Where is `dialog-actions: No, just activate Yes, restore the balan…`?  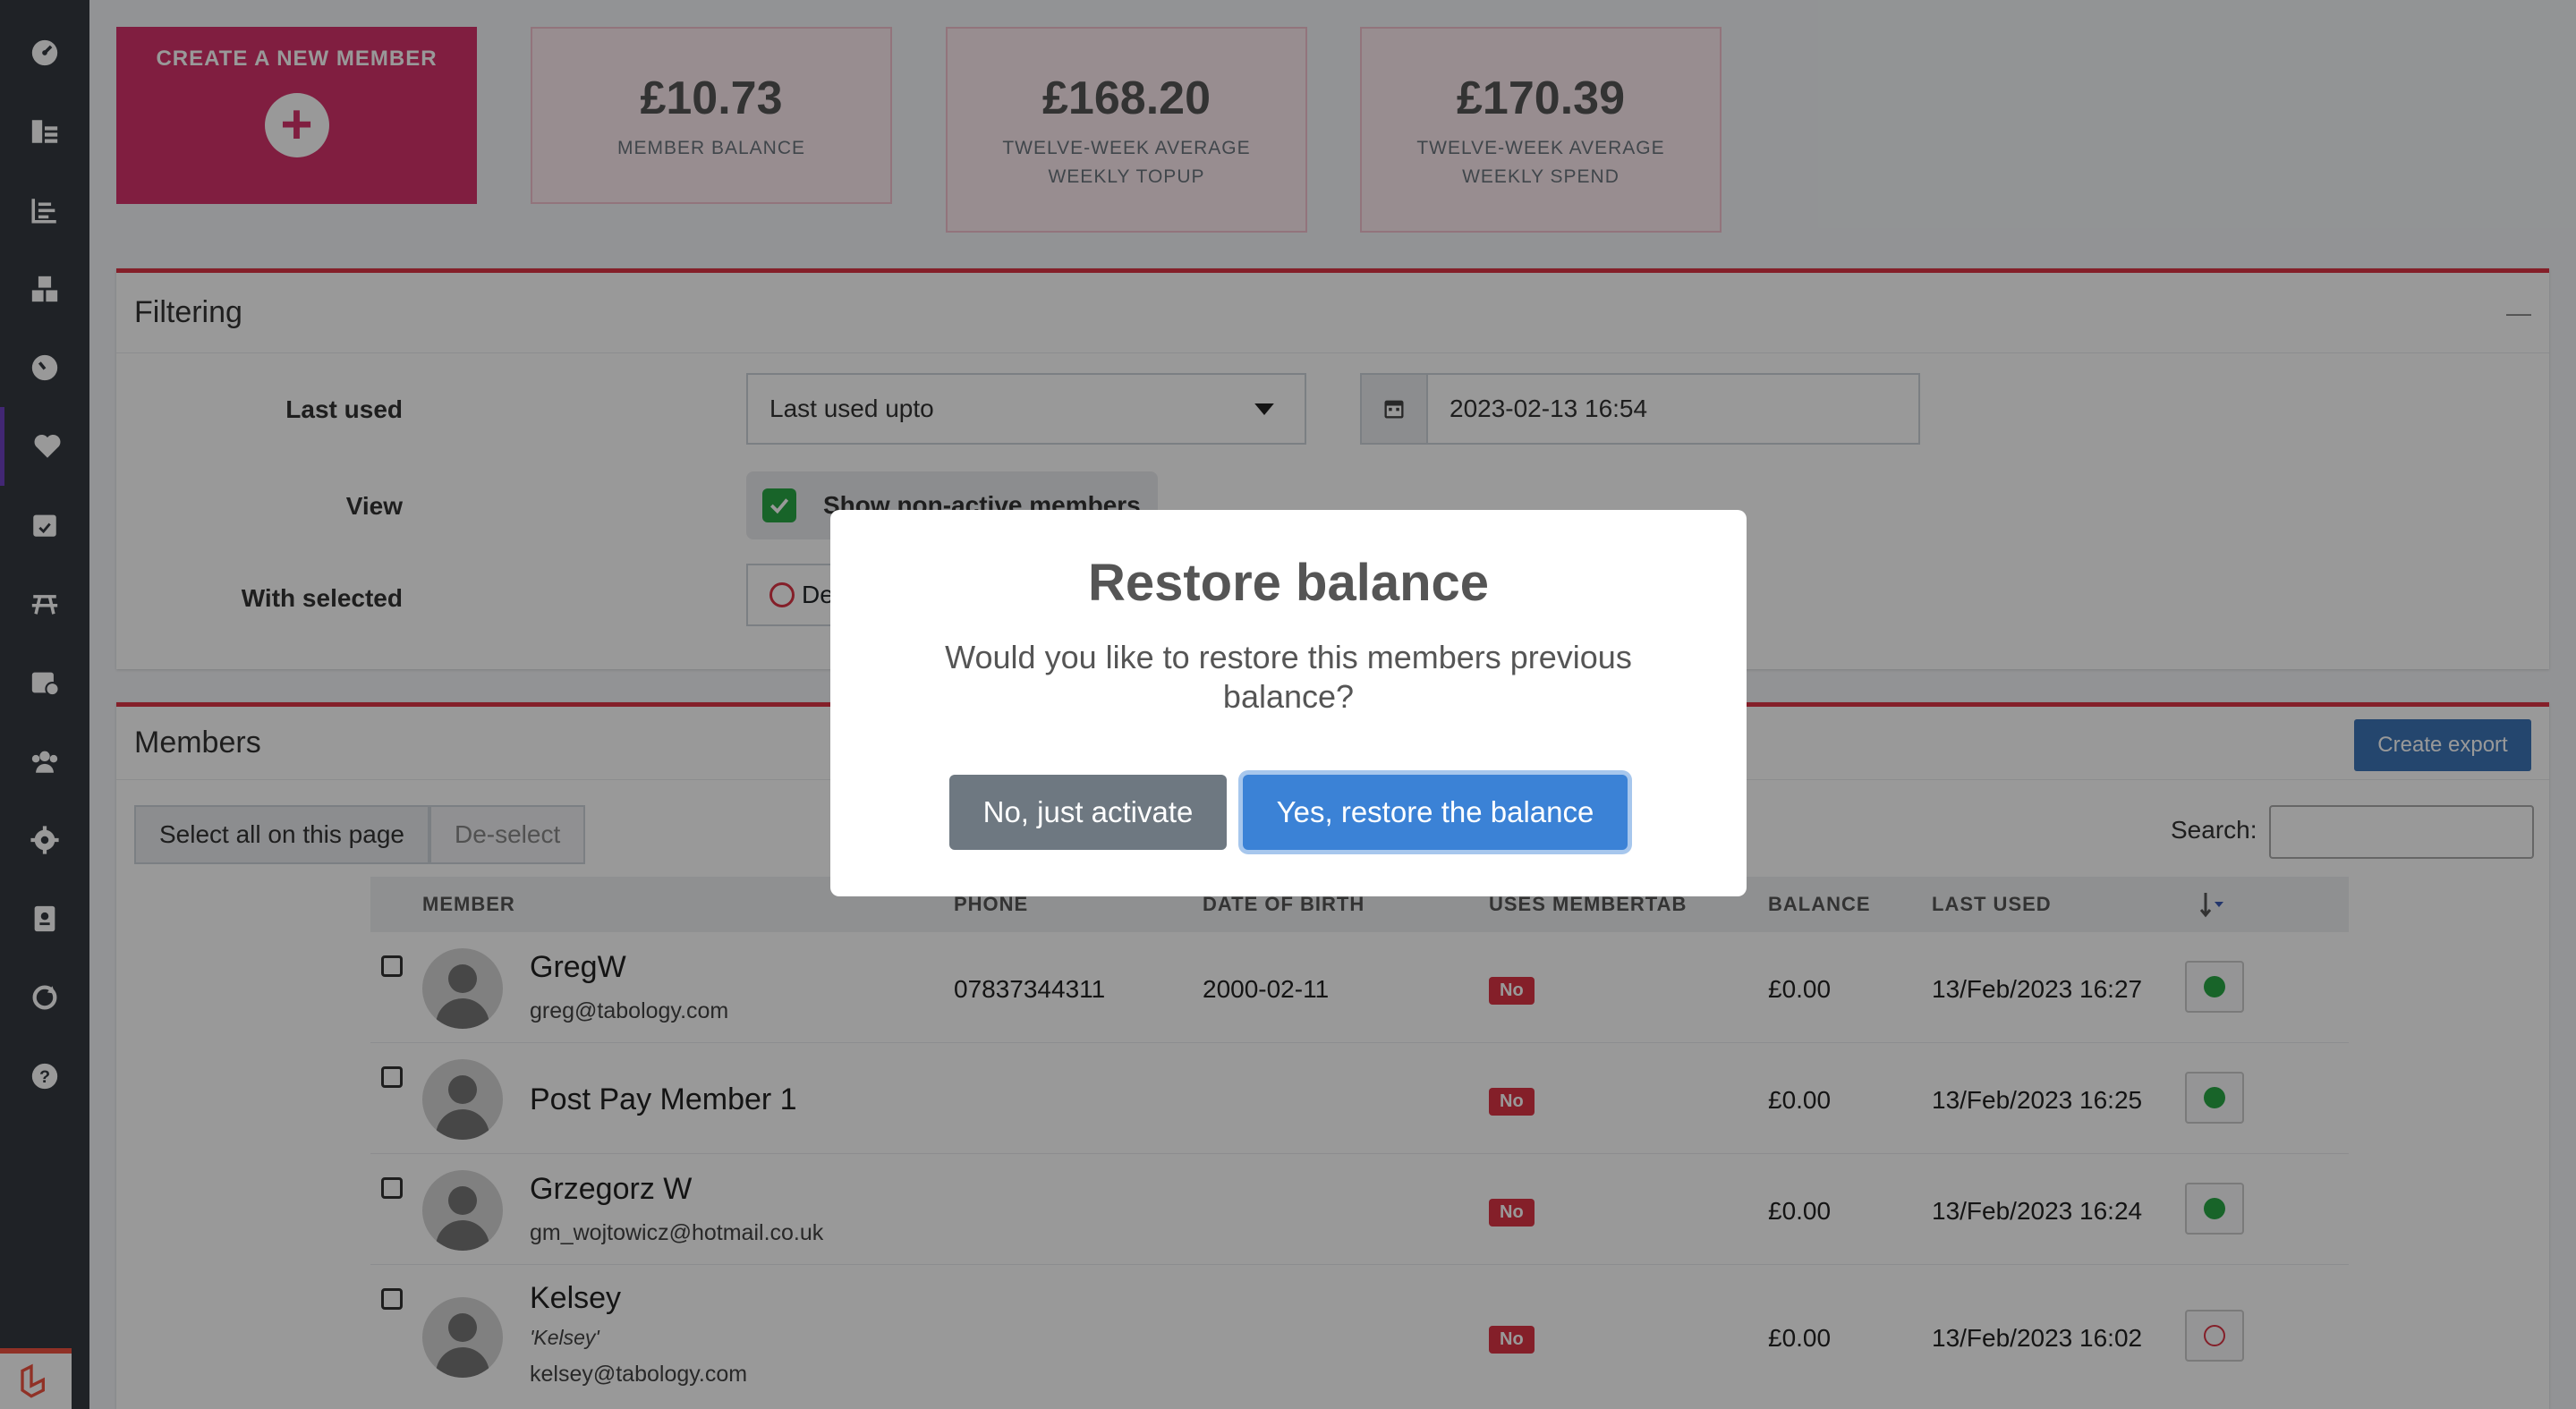 dialog-actions: No, just activate Yes, restore the balan… is located at coordinates (1288, 813).